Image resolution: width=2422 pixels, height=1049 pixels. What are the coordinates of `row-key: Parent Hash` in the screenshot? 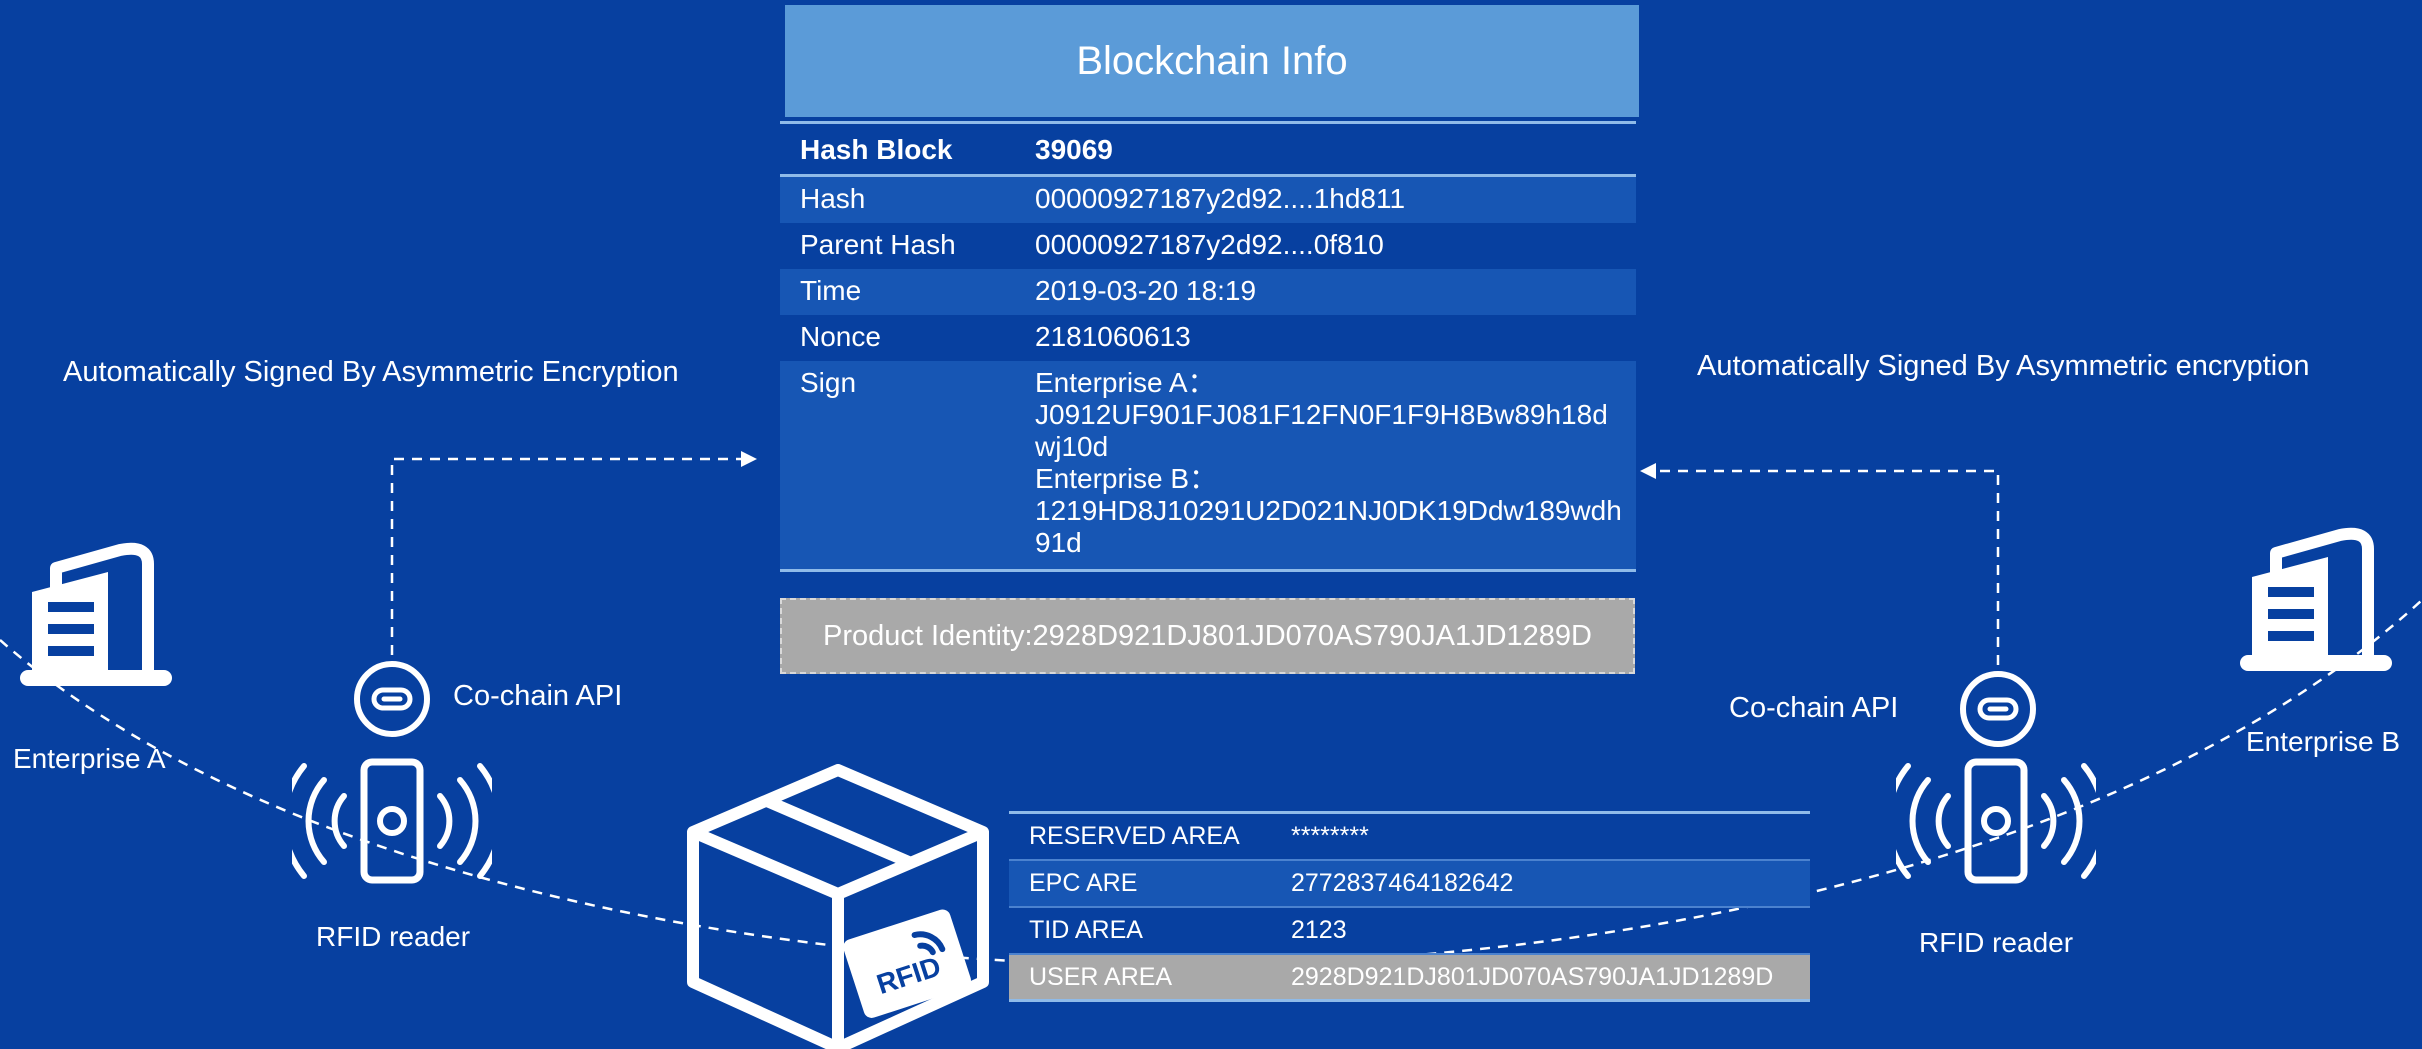 It's located at (878, 244).